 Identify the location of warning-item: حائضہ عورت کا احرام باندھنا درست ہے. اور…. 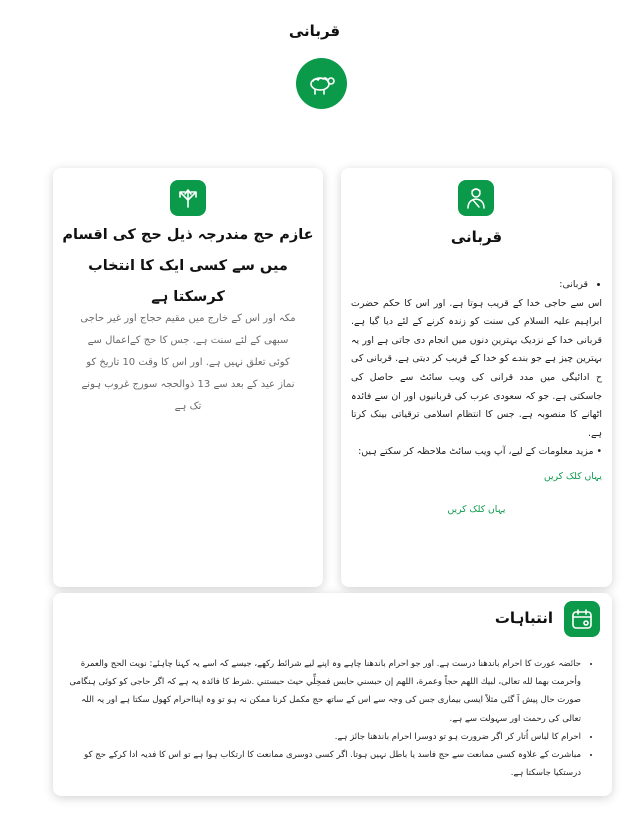
(325, 691).